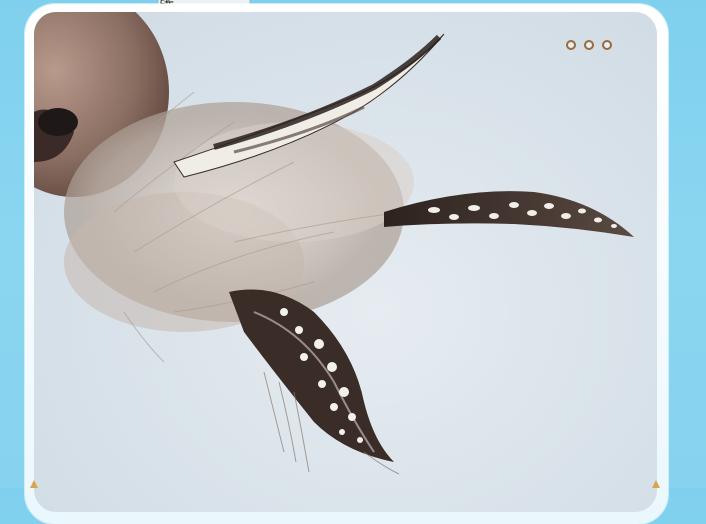  I want to click on more-horizontal-icon, so click(571, 45).